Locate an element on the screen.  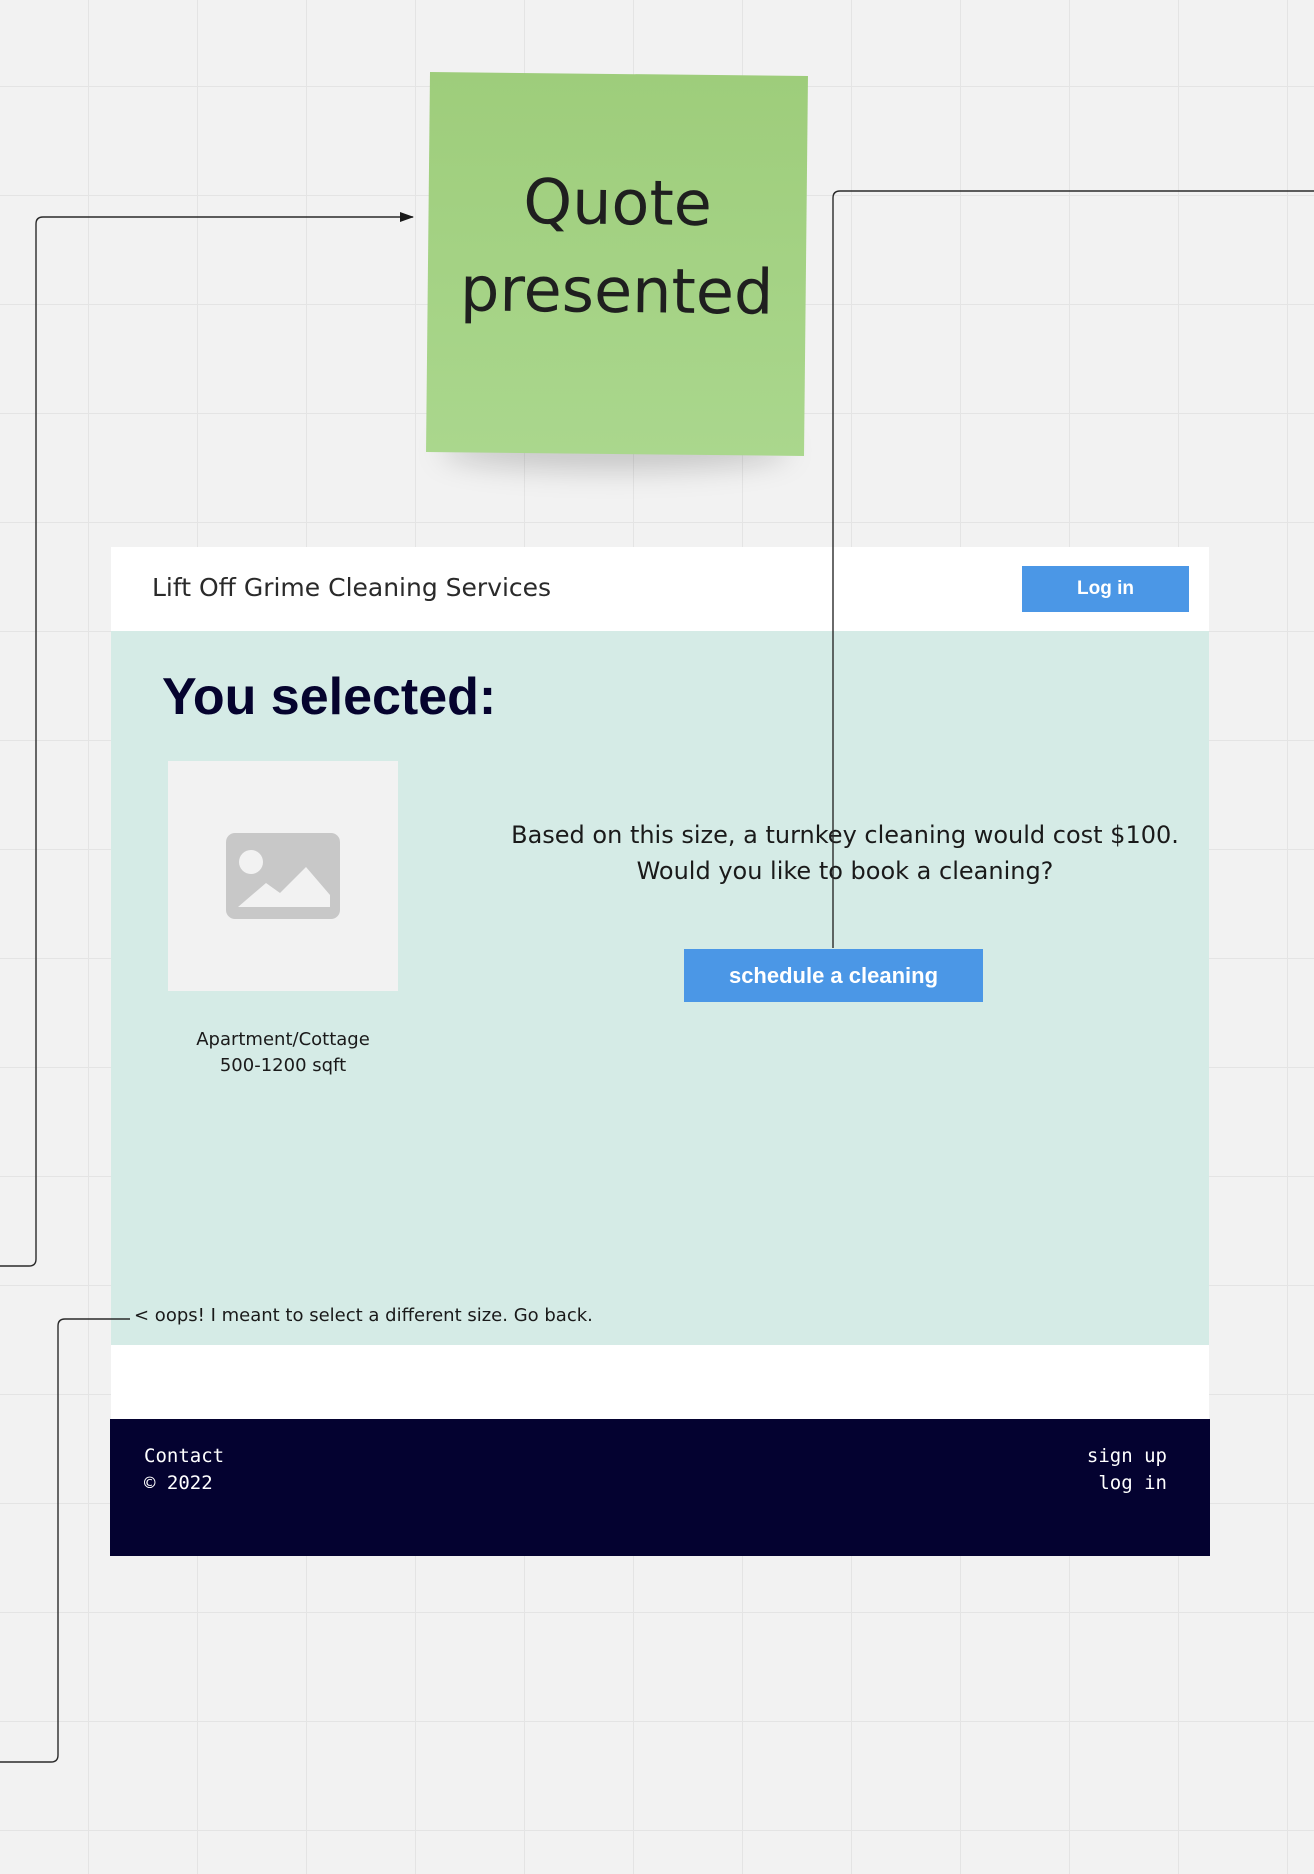
footer-log-in-link: log in is located at coordinates (1127, 1483).